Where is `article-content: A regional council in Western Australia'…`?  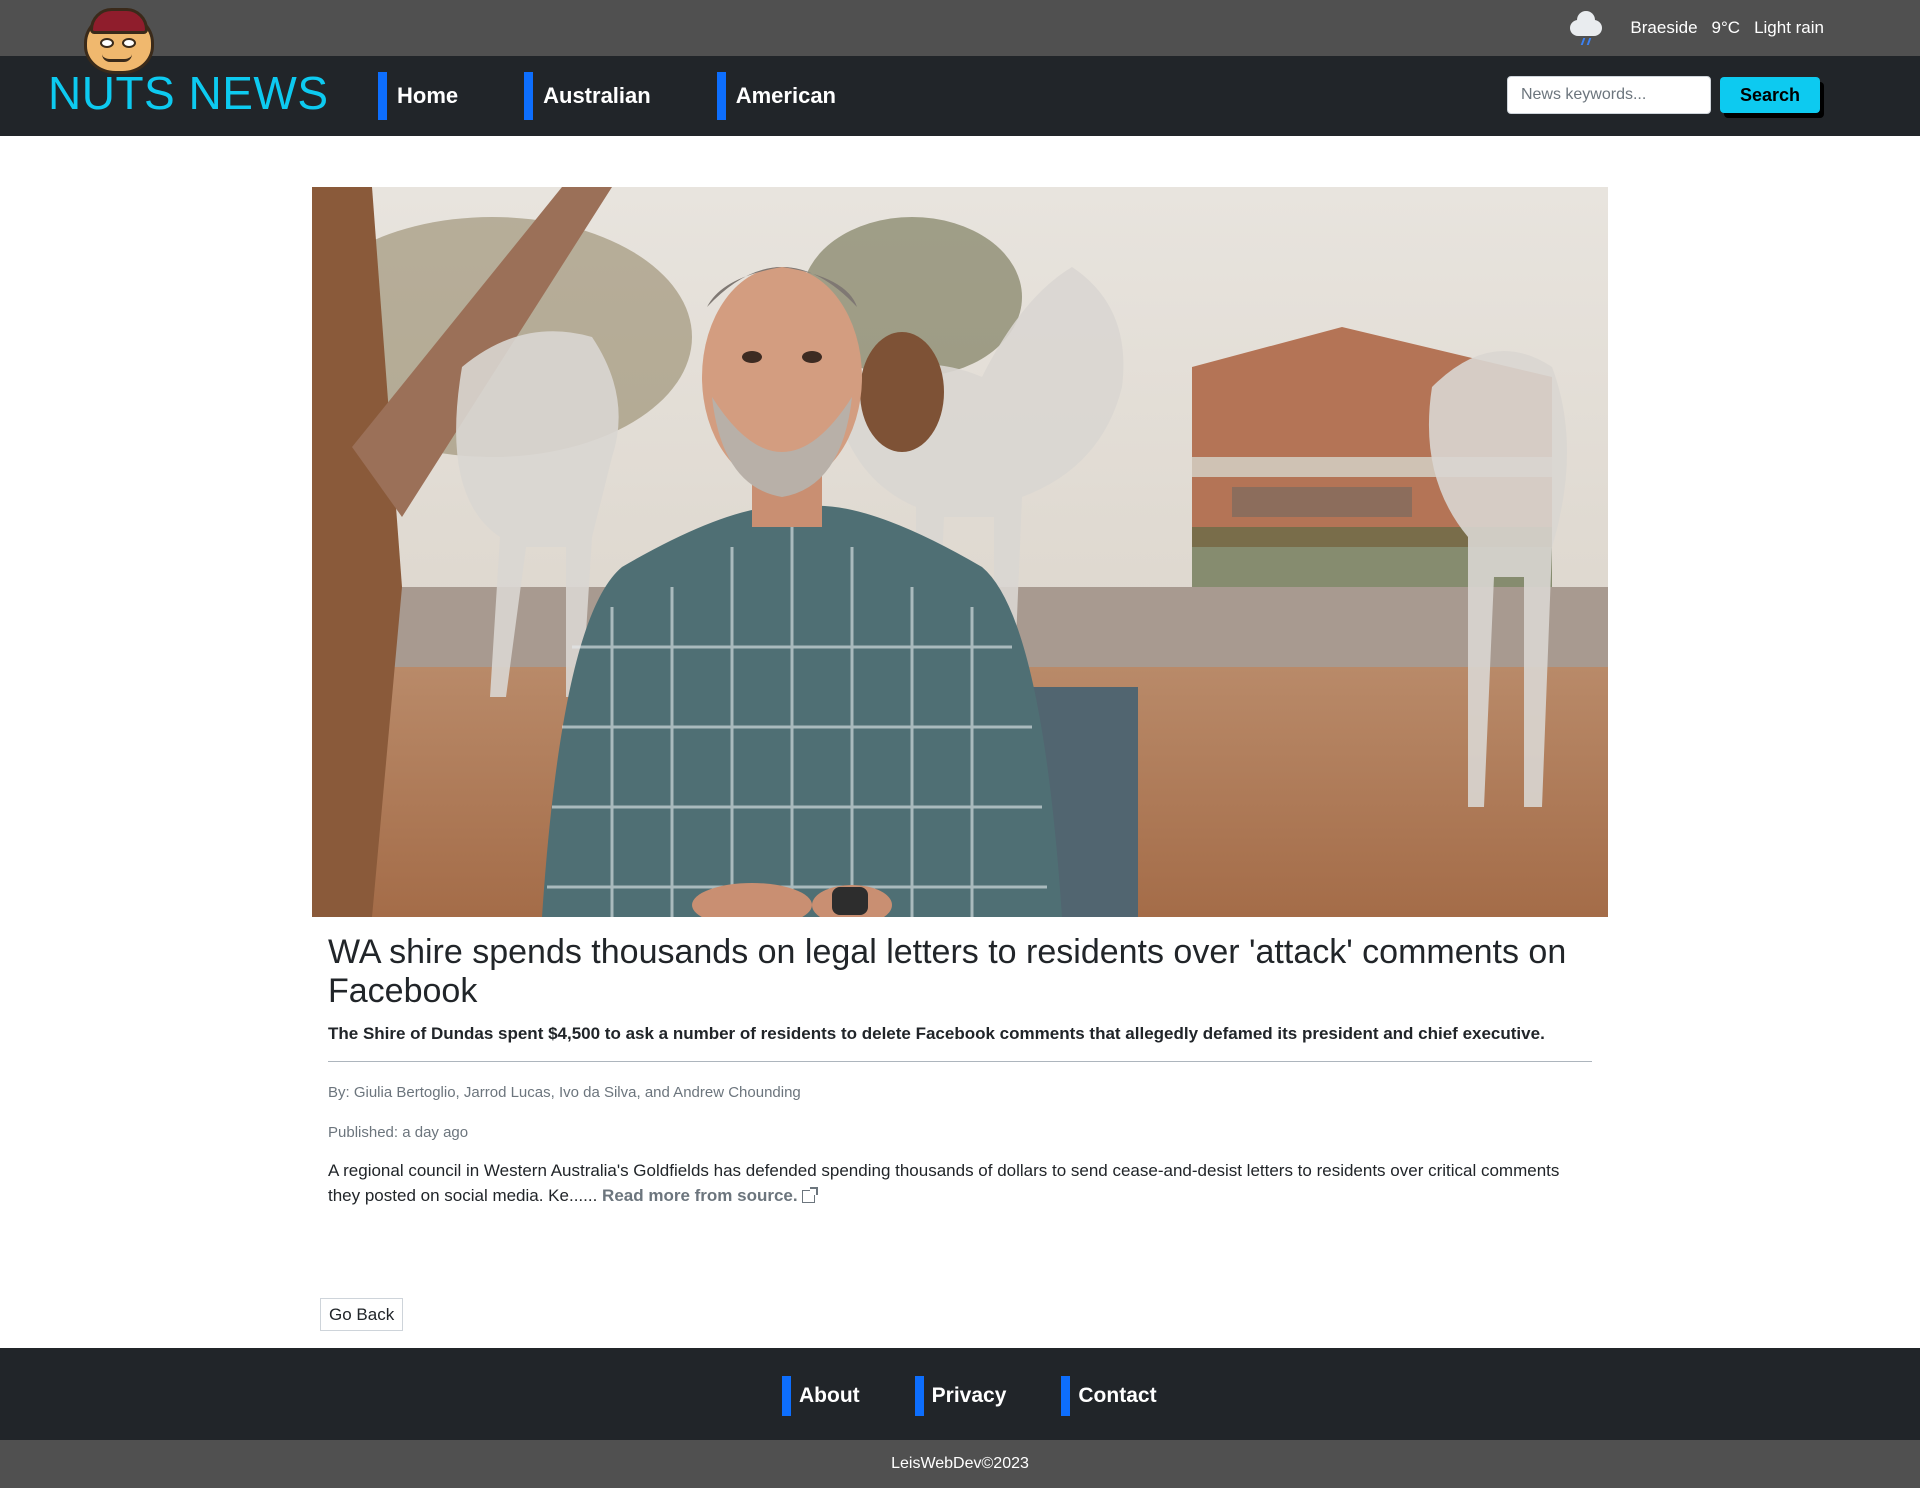 article-content: A regional council in Western Australia'… is located at coordinates (960, 1183).